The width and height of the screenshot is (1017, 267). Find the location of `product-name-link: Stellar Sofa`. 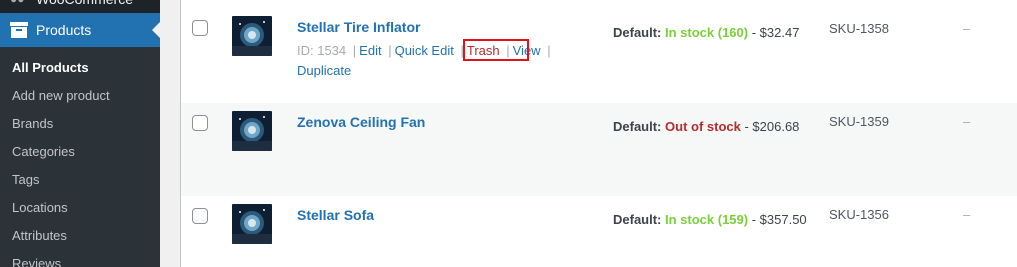

product-name-link: Stellar Sofa is located at coordinates (335, 215).